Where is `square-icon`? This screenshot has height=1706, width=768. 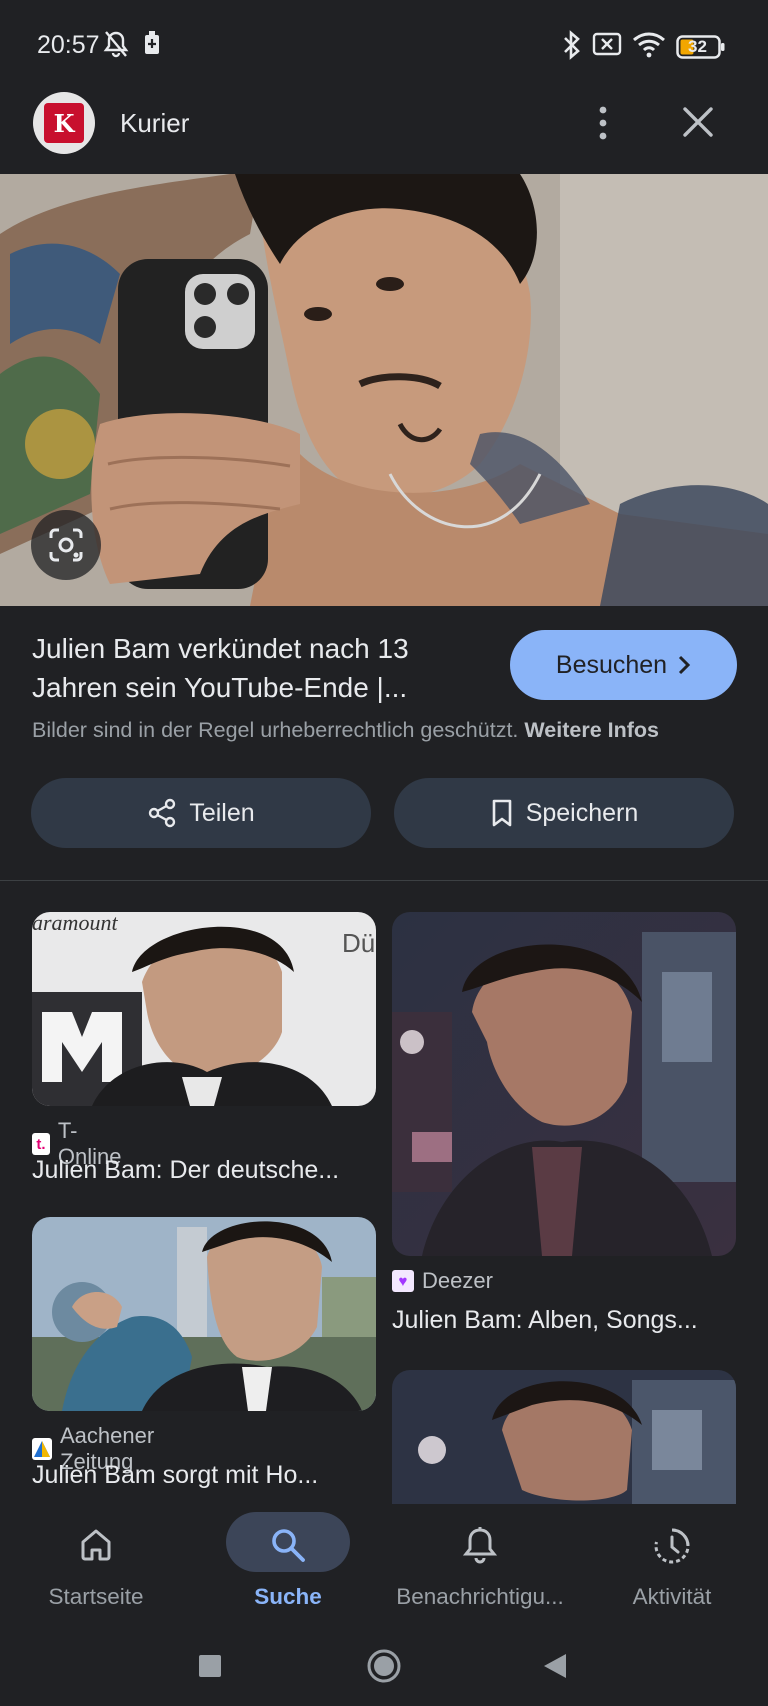 square-icon is located at coordinates (210, 1666).